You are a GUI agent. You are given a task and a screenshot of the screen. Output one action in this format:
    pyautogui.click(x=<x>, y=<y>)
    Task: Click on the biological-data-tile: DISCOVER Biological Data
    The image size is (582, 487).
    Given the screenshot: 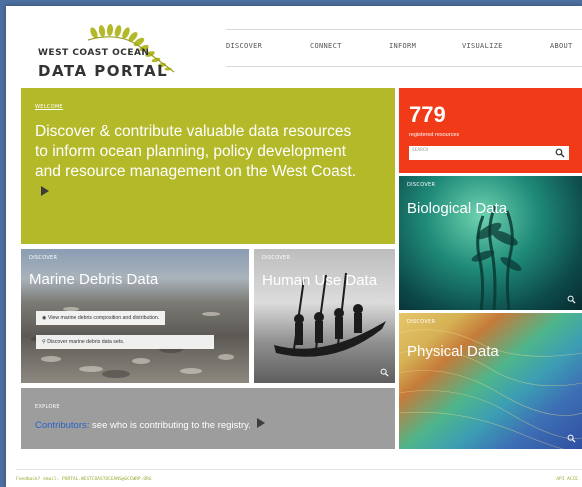 What is the action you would take?
    pyautogui.click(x=490, y=243)
    